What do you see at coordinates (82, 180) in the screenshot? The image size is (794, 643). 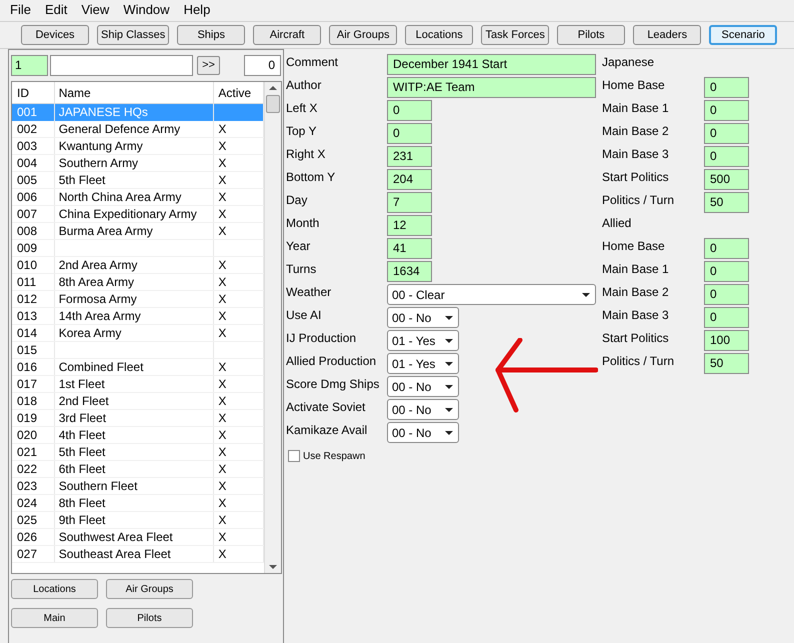 I see `table-cell: 5th Fleet` at bounding box center [82, 180].